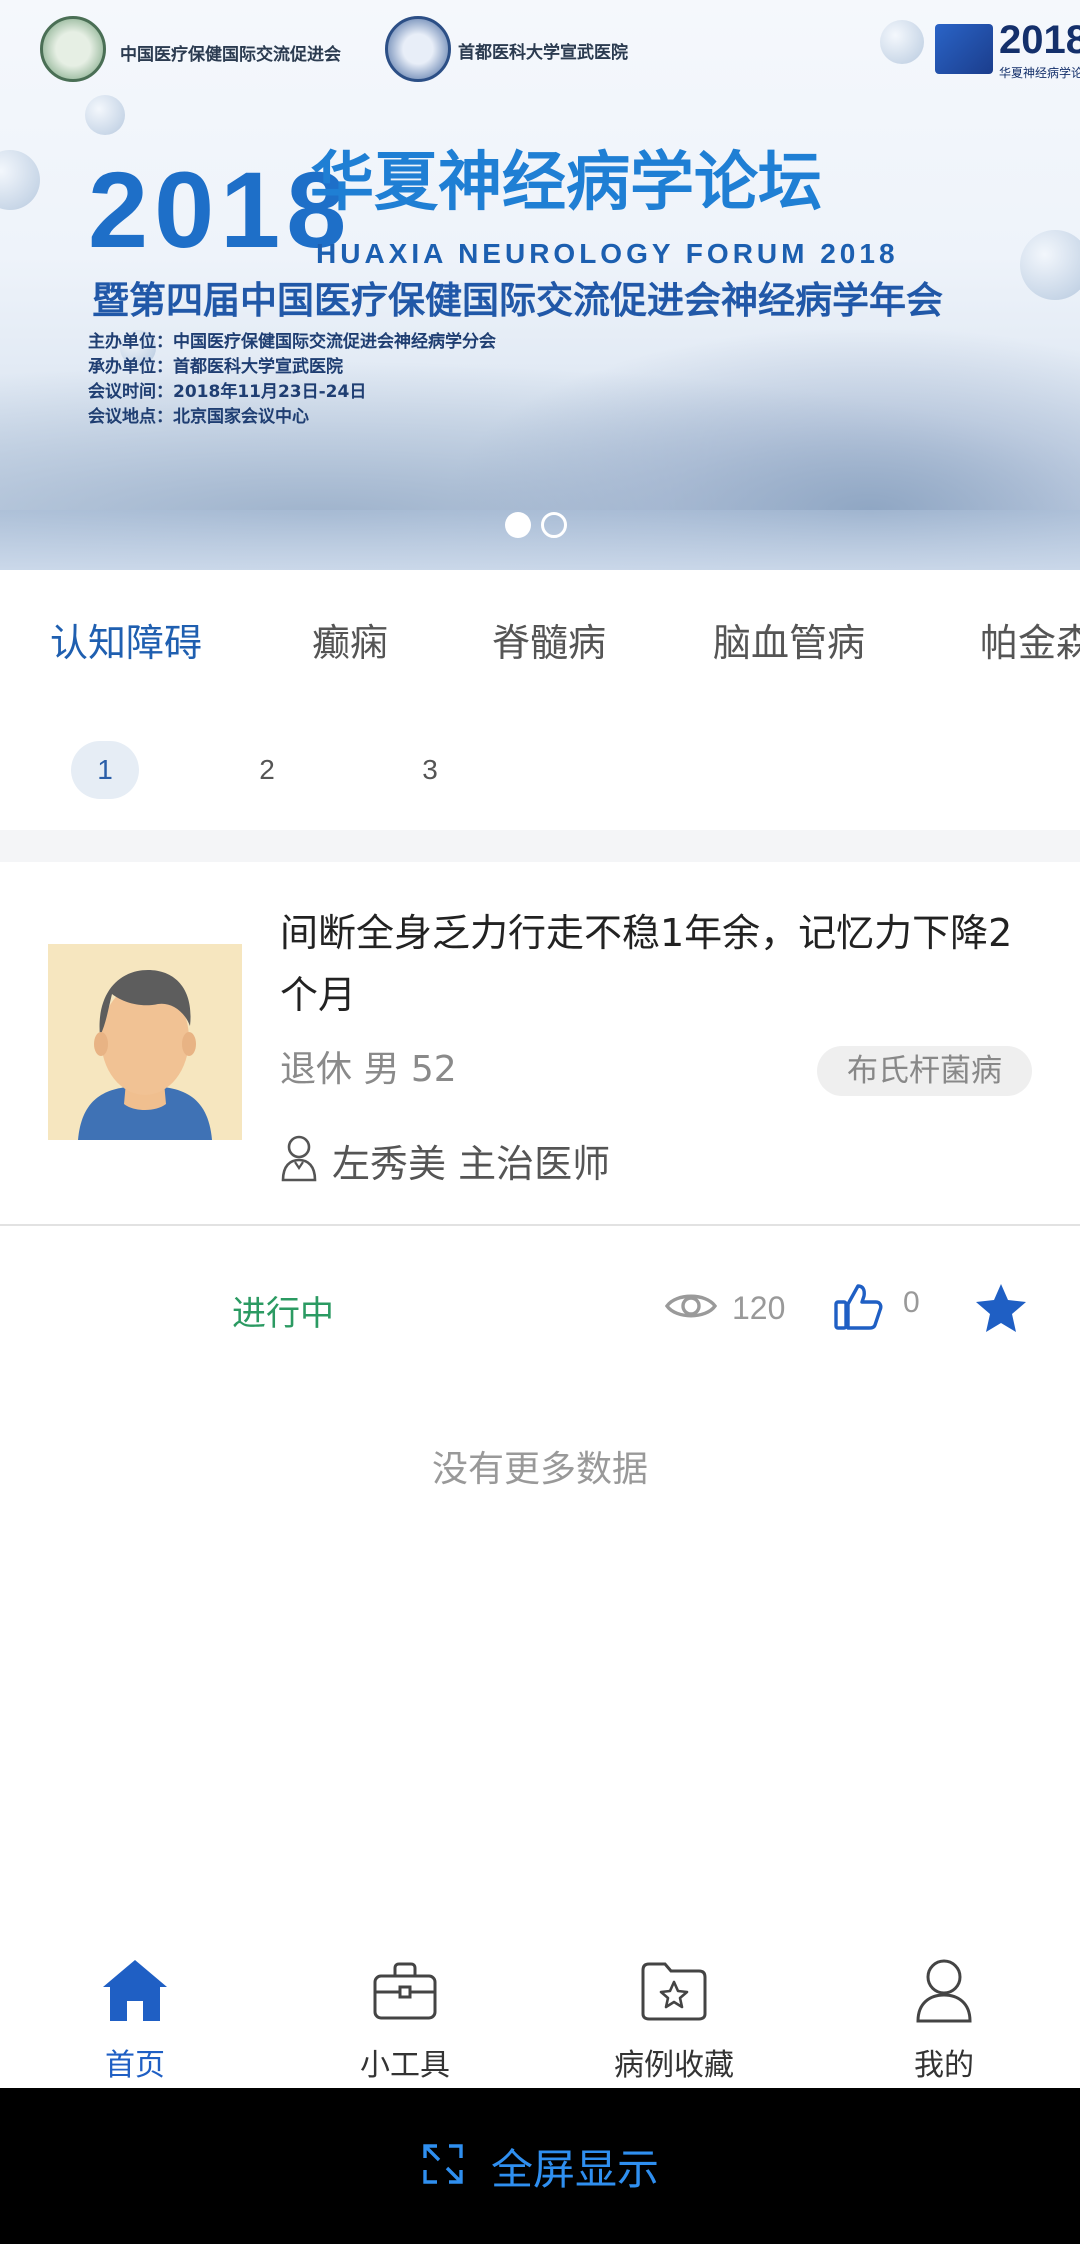 The height and width of the screenshot is (2244, 1080). Describe the element at coordinates (135, 2065) in the screenshot. I see `tab-home-label: 首页` at that location.